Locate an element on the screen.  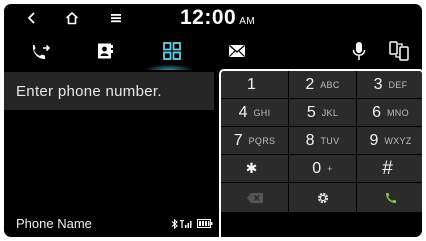
phone-name: Phone Name is located at coordinates (54, 223).